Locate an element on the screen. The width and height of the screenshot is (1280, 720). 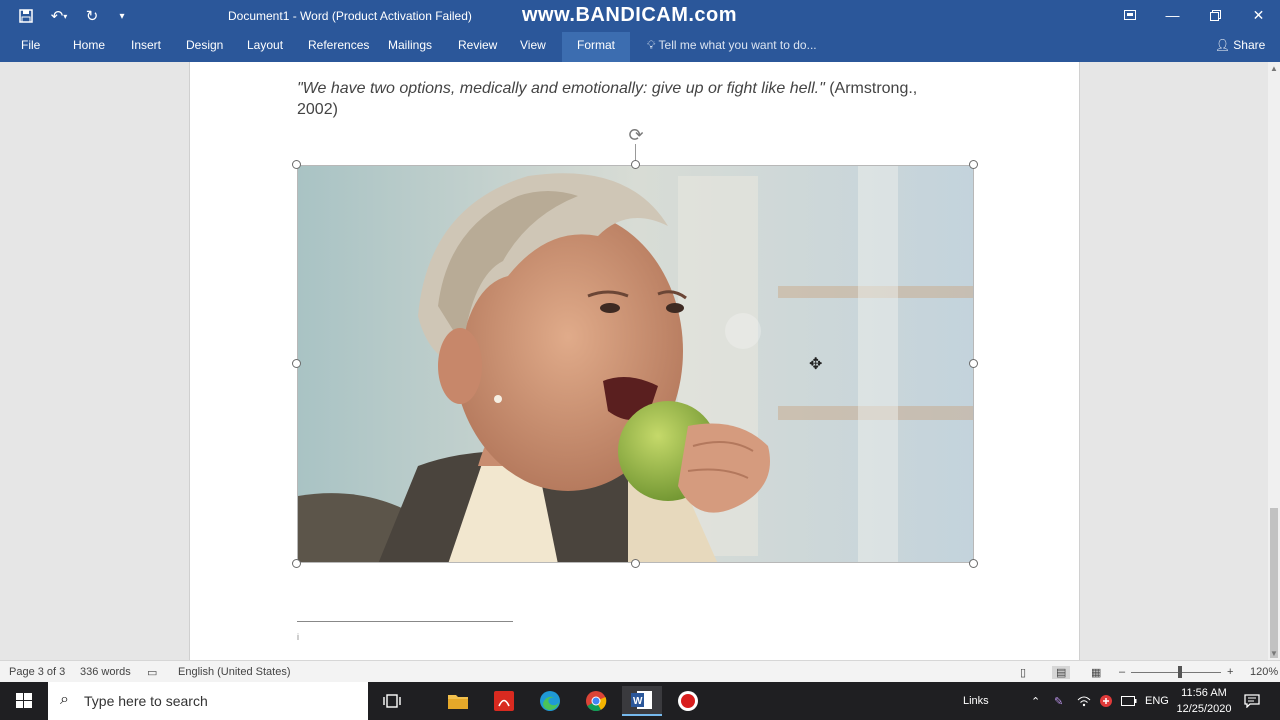
tab-design: Design is located at coordinates (204, 47).